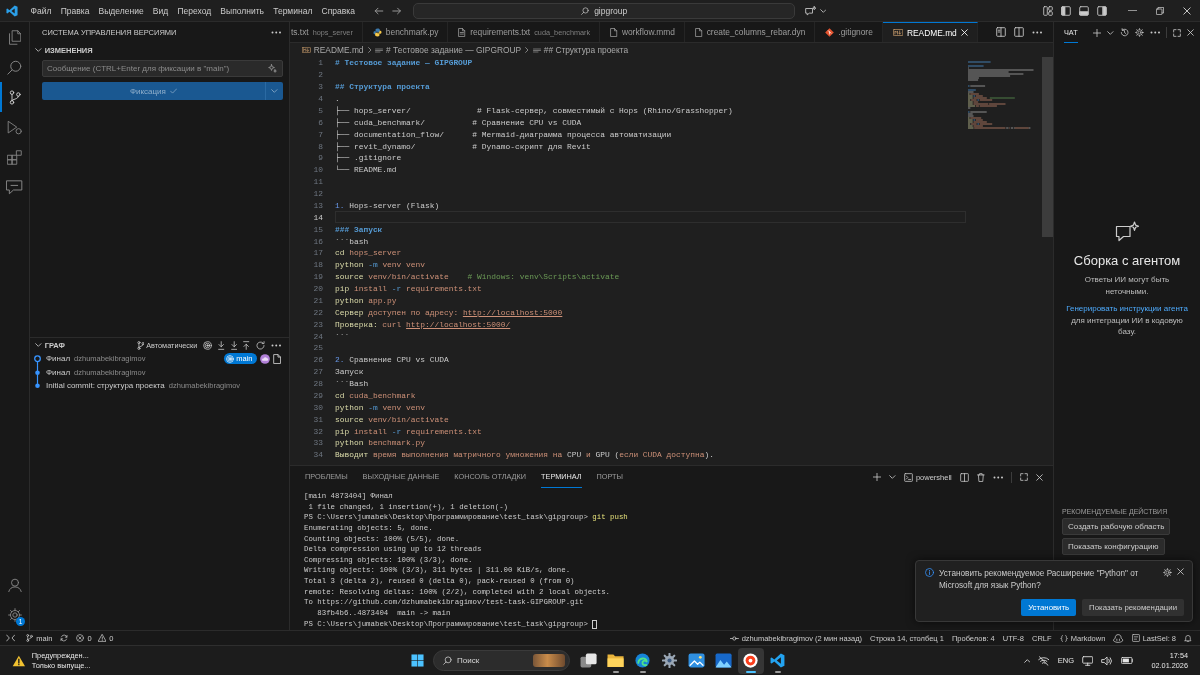 This screenshot has height=675, width=1200. What do you see at coordinates (642, 32) in the screenshot?
I see `editor-tab: workflow.mmd` at bounding box center [642, 32].